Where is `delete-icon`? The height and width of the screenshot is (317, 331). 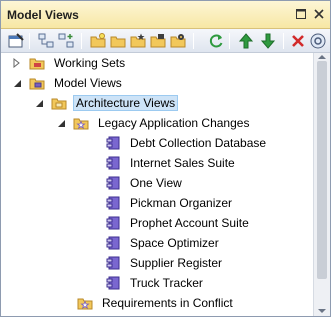 delete-icon is located at coordinates (298, 41).